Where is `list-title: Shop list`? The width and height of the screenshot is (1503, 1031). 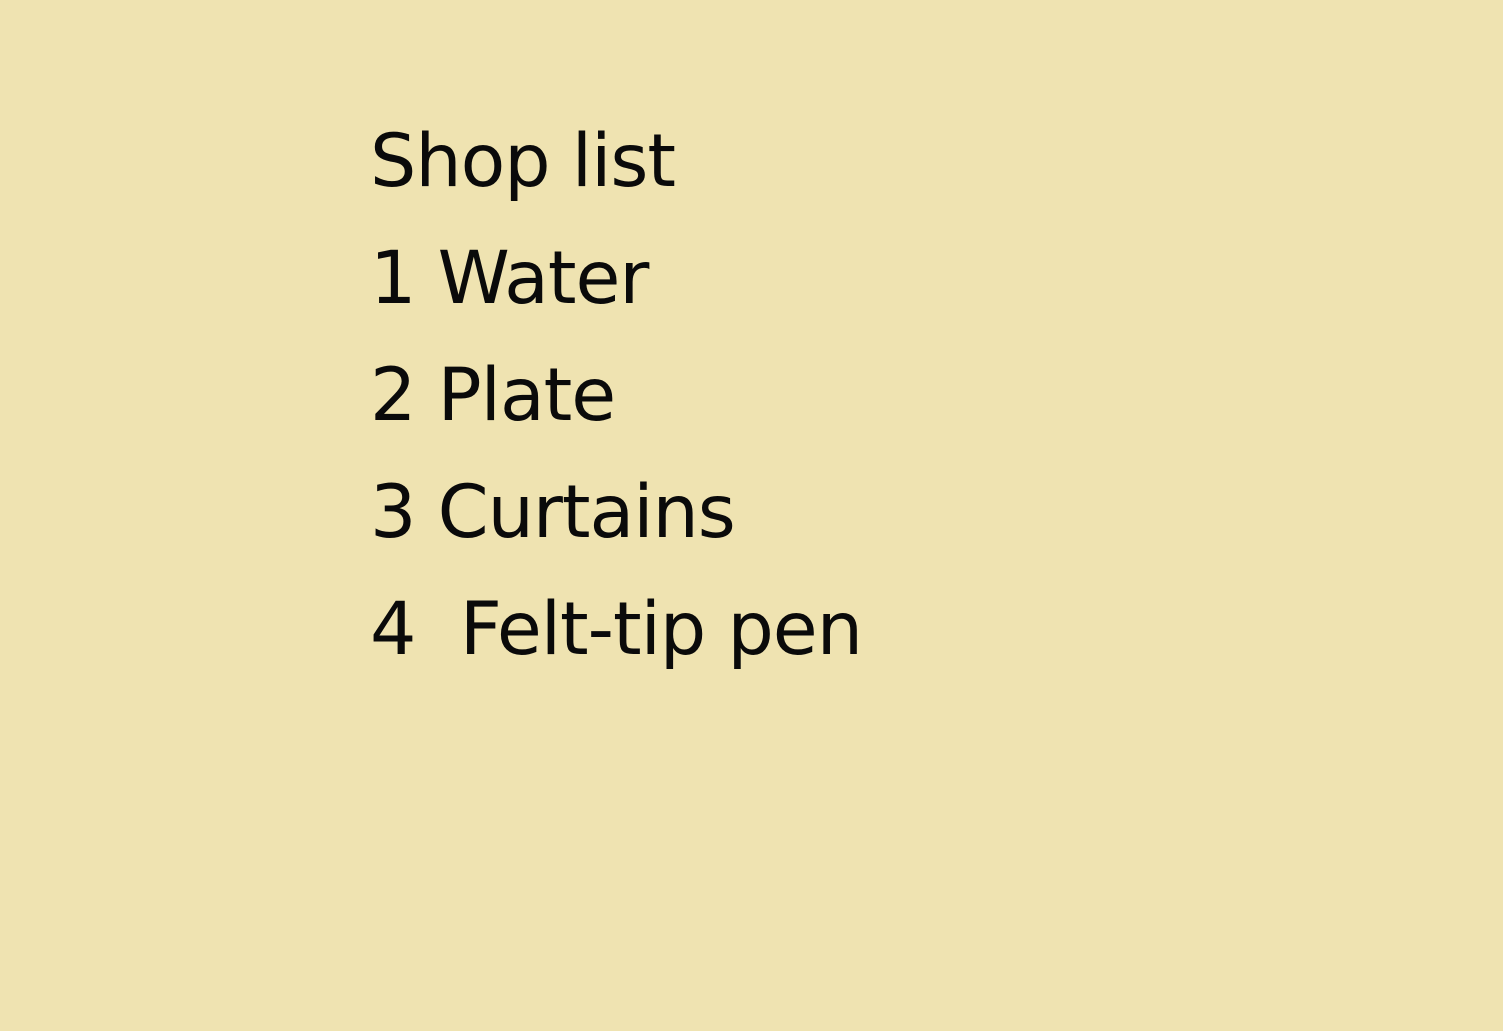
list-title: Shop list is located at coordinates (523, 161).